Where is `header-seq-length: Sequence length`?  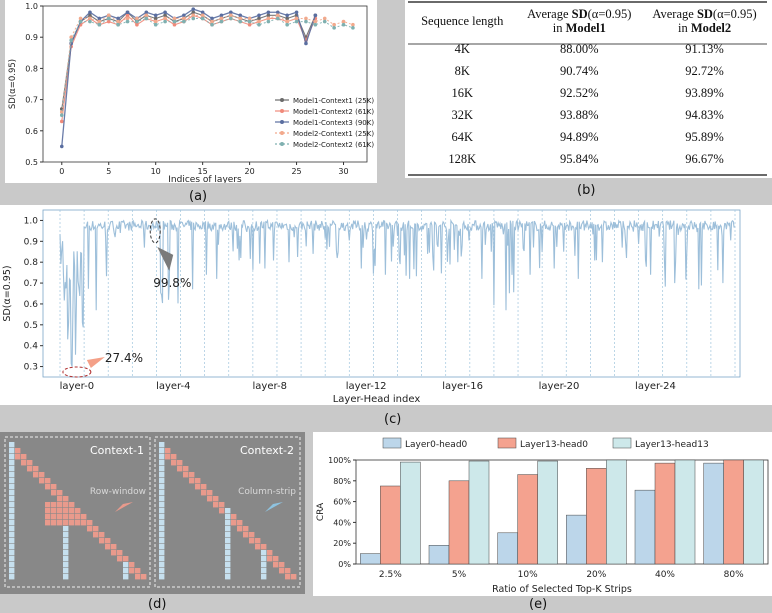
header-seq-length: Sequence length is located at coordinates (462, 21).